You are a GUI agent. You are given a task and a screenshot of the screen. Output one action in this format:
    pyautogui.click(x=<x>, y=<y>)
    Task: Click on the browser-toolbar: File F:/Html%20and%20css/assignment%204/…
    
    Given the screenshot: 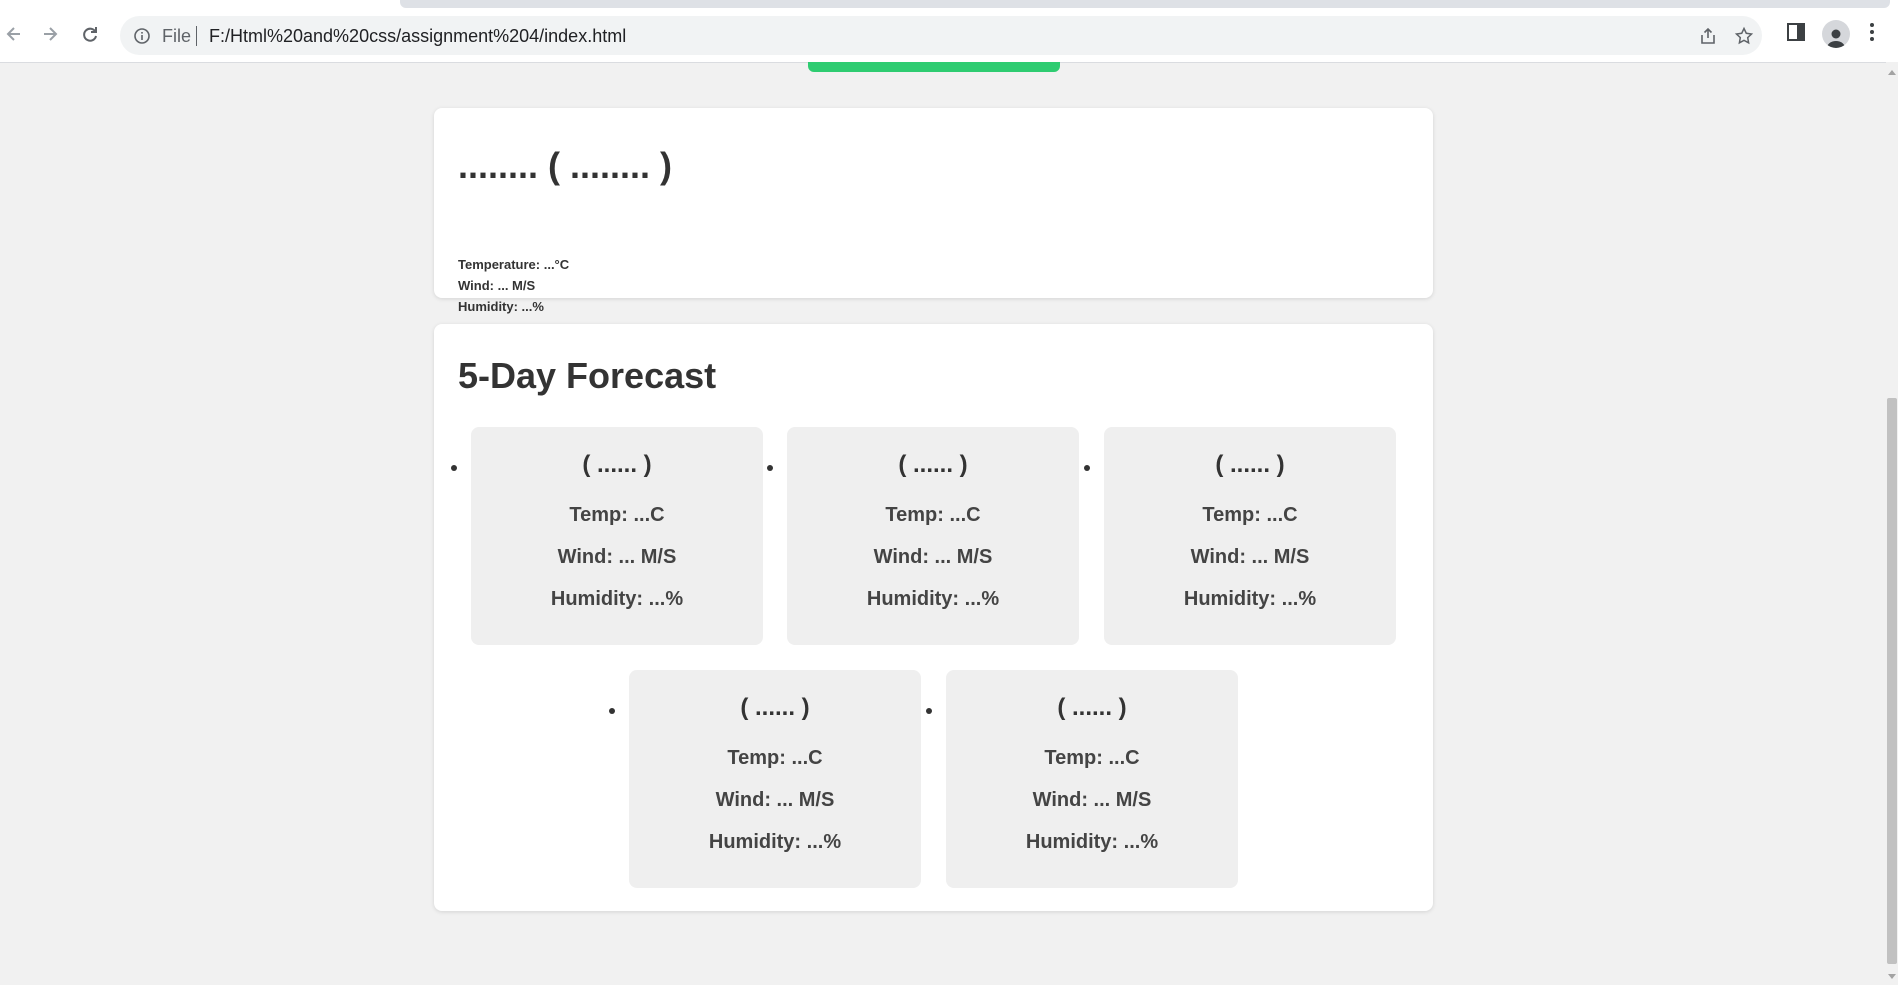 What is the action you would take?
    pyautogui.click(x=949, y=31)
    